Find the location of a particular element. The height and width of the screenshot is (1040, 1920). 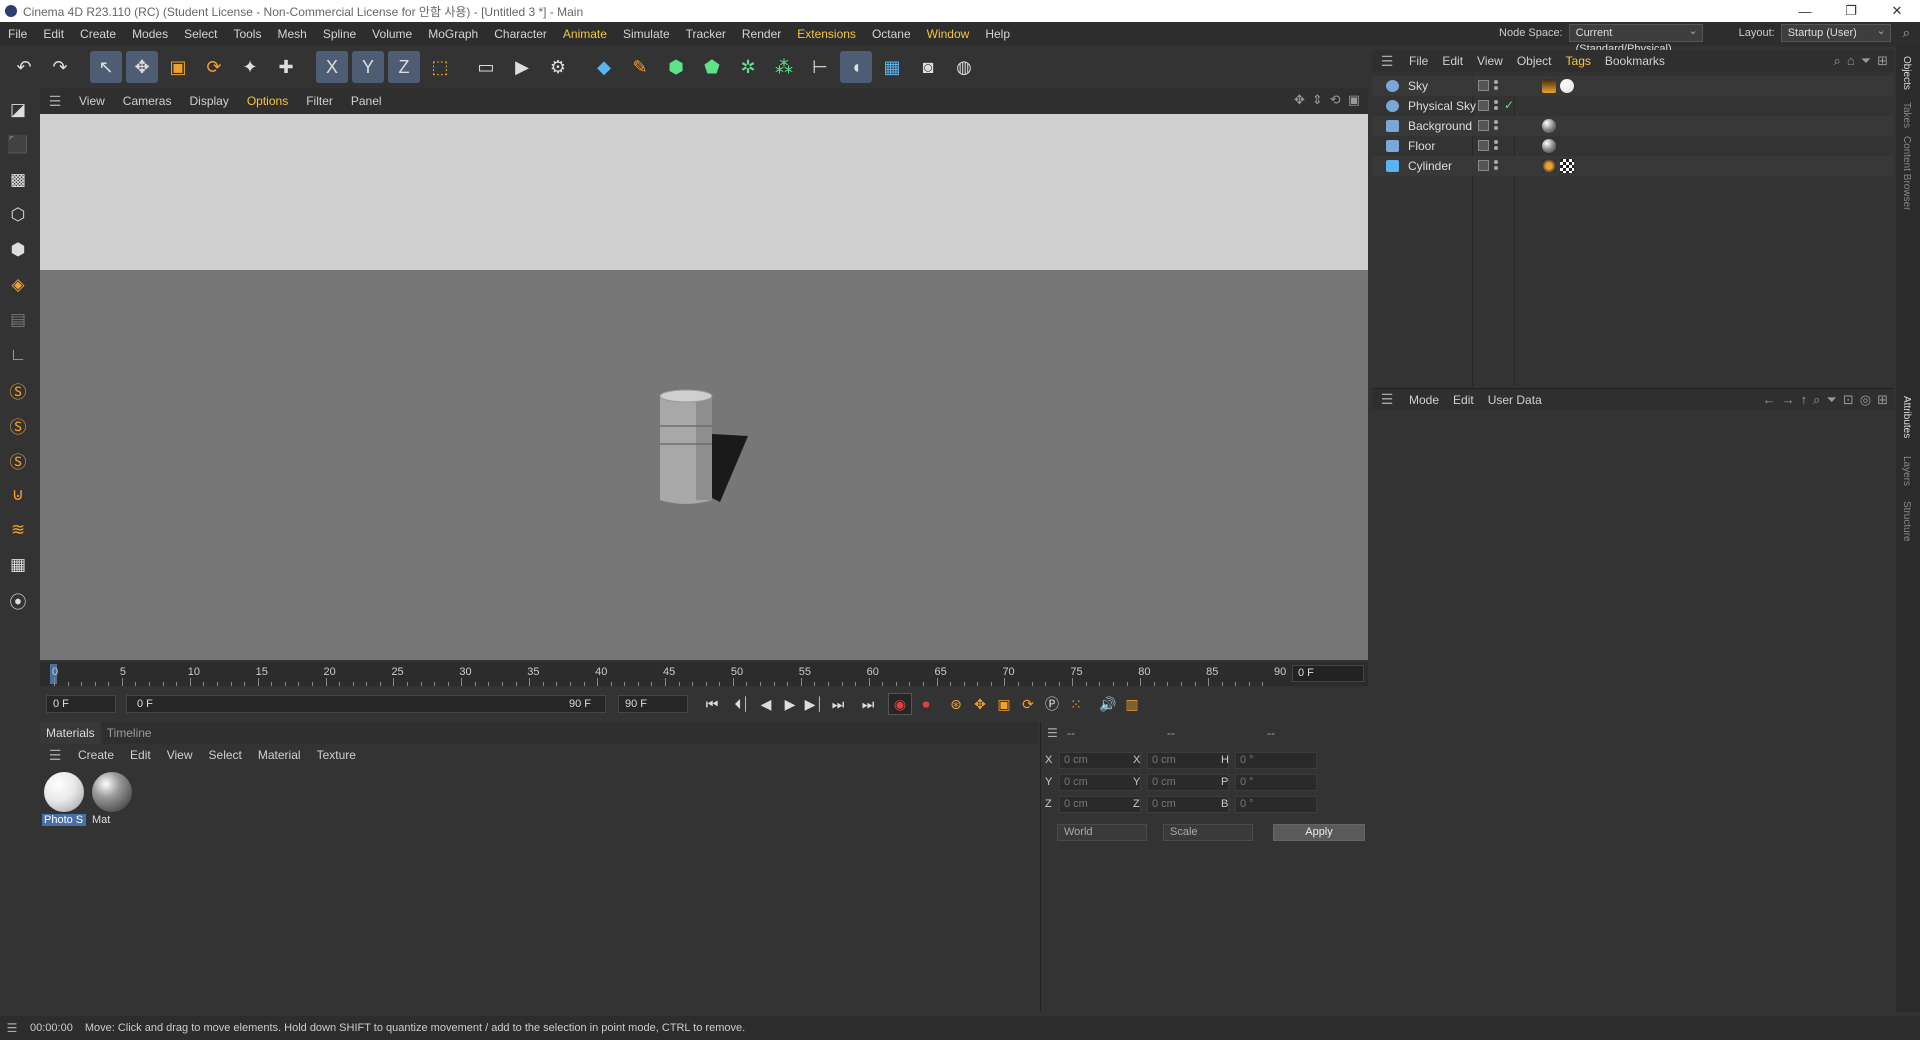

sound-icon: 🔊 is located at coordinates (1108, 704).